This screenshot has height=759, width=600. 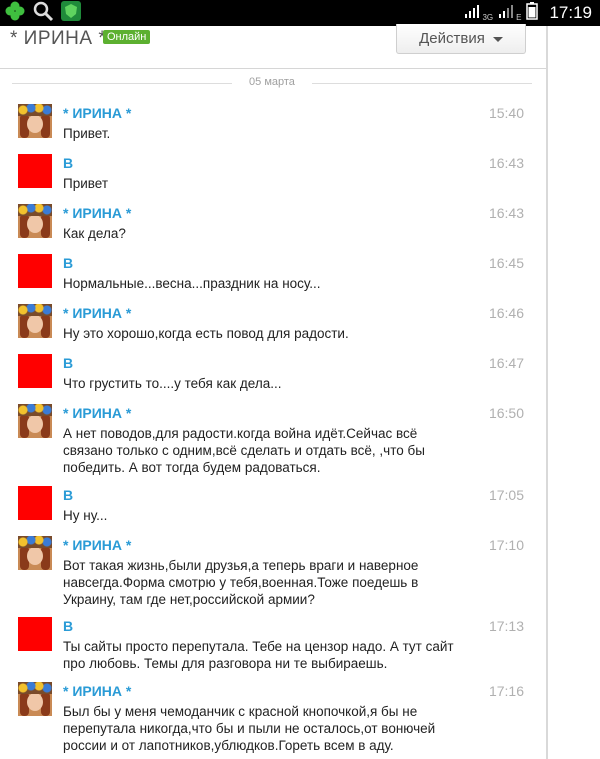 What do you see at coordinates (506, 263) in the screenshot?
I see `message-time: 16:45` at bounding box center [506, 263].